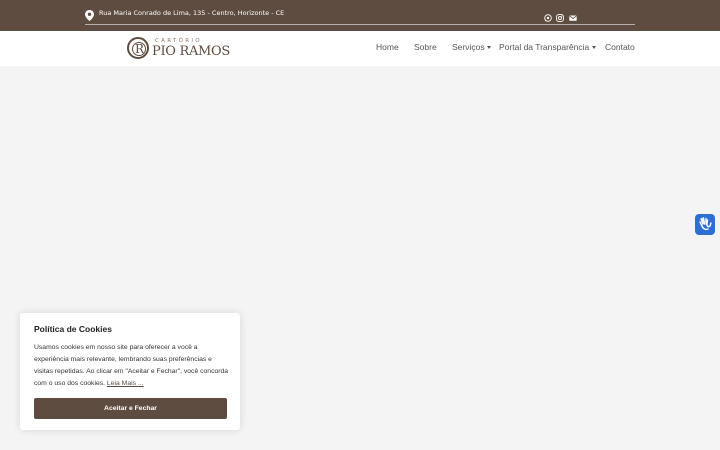  Describe the element at coordinates (425, 47) in the screenshot. I see `nav-sobre: Sobre` at that location.